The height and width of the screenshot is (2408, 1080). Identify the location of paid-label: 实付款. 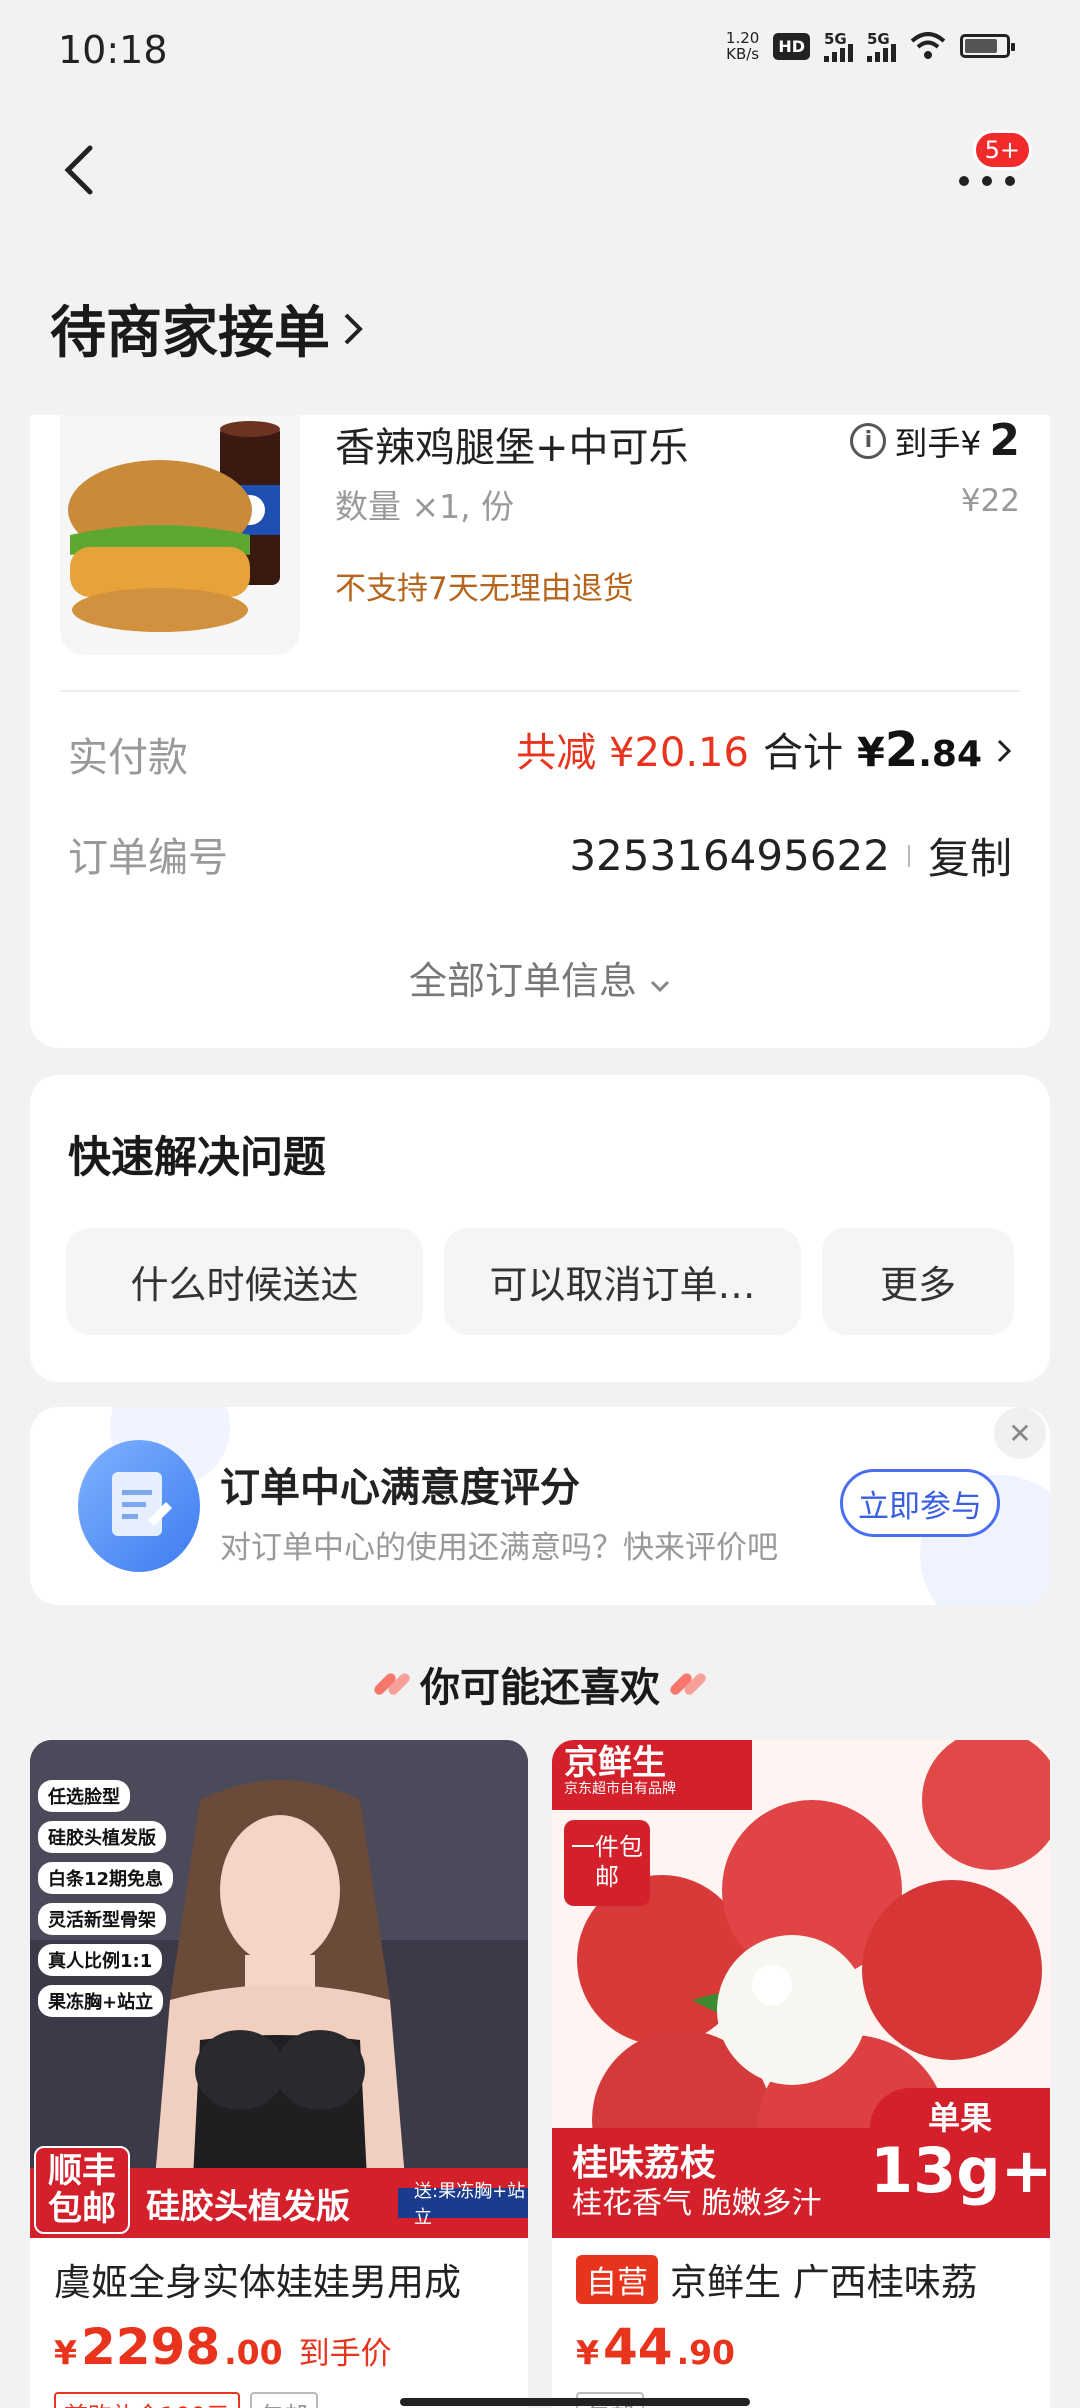
(128, 758).